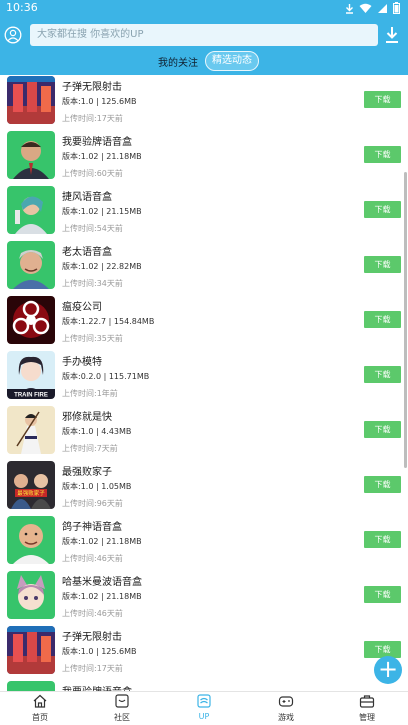 Image resolution: width=408 pixels, height=725 pixels. I want to click on scrollbar, so click(405, 320).